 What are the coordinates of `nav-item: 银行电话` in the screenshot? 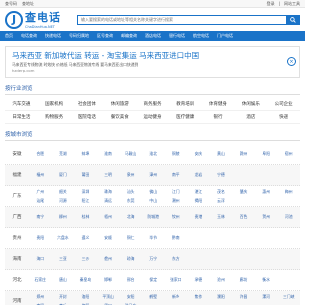 It's located at (177, 36).